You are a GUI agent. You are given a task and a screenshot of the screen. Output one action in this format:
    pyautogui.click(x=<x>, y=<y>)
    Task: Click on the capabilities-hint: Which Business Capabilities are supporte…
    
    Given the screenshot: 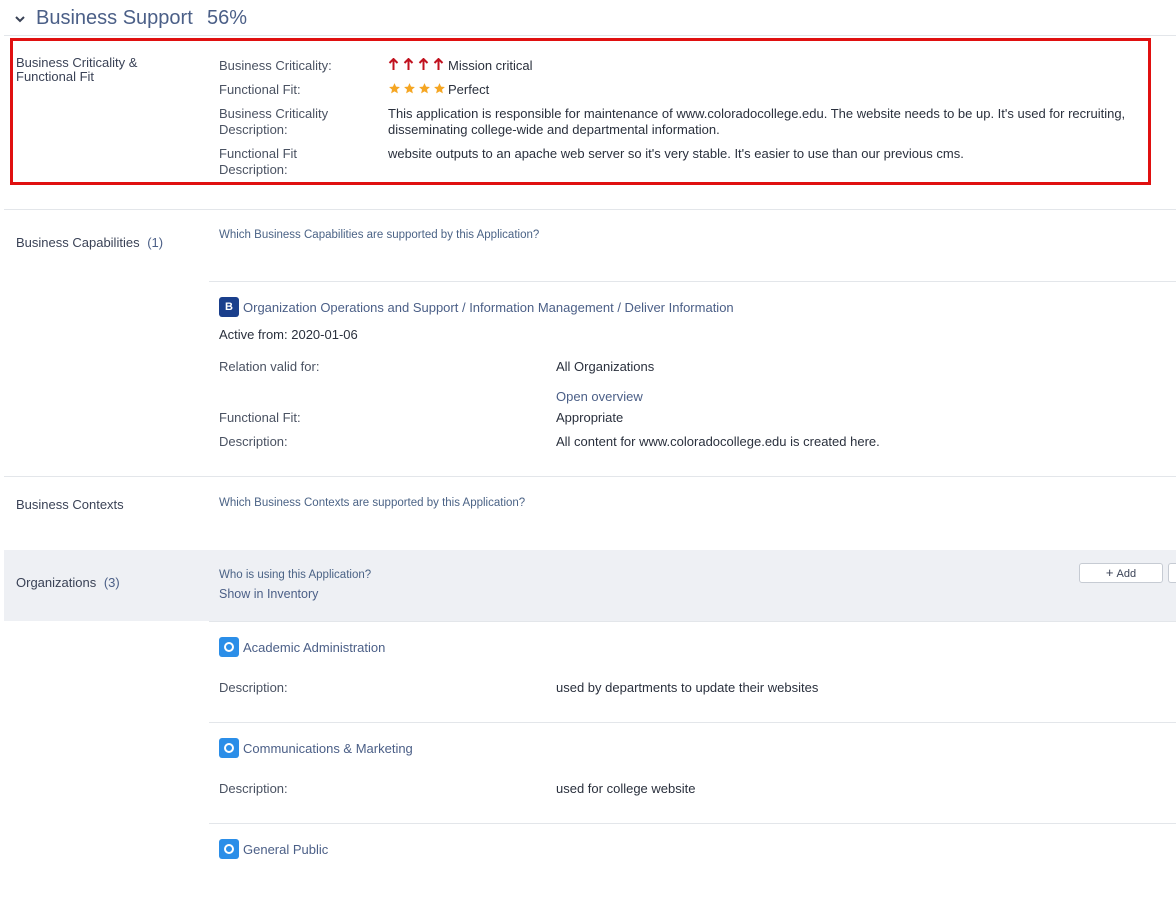 What is the action you would take?
    pyautogui.click(x=379, y=235)
    